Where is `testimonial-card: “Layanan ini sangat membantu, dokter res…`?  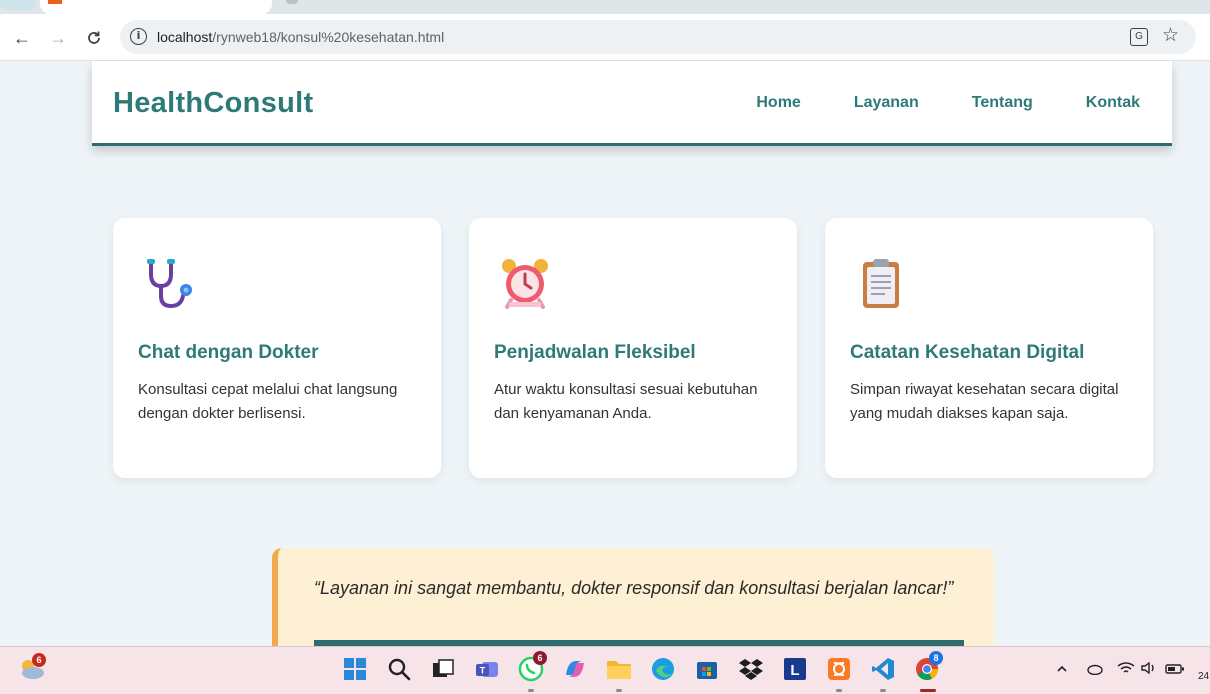 testimonial-card: “Layanan ini sangat membantu, dokter res… is located at coordinates (633, 603).